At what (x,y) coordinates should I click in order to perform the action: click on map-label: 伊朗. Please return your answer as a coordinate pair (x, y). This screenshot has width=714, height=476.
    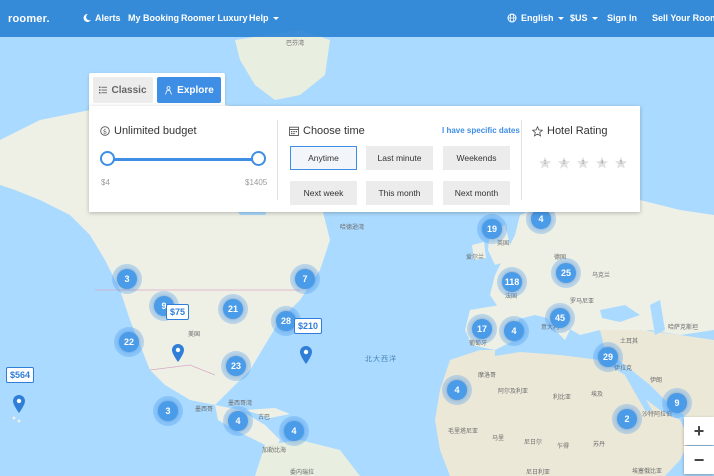
    Looking at the image, I should click on (656, 380).